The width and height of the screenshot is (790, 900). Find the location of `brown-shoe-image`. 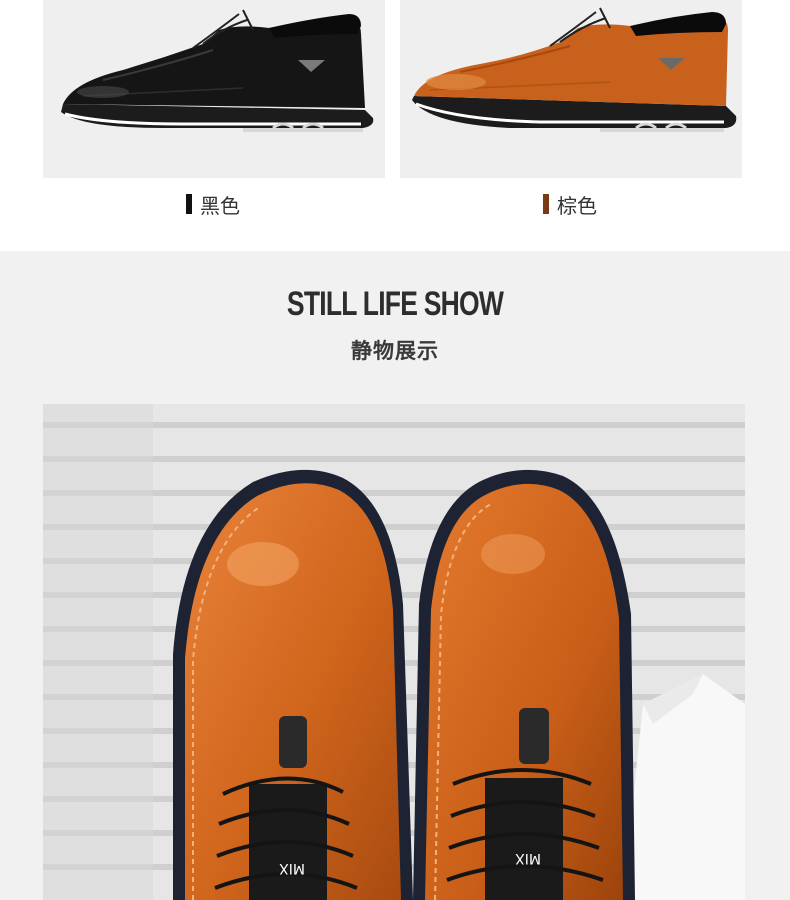

brown-shoe-image is located at coordinates (574, 69).